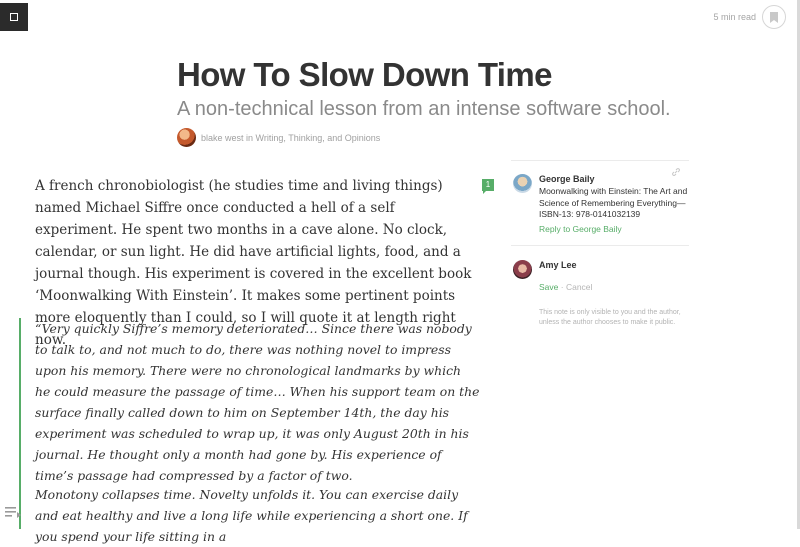 The height and width of the screenshot is (547, 800). Describe the element at coordinates (548, 287) in the screenshot. I see `save-button: Save` at that location.